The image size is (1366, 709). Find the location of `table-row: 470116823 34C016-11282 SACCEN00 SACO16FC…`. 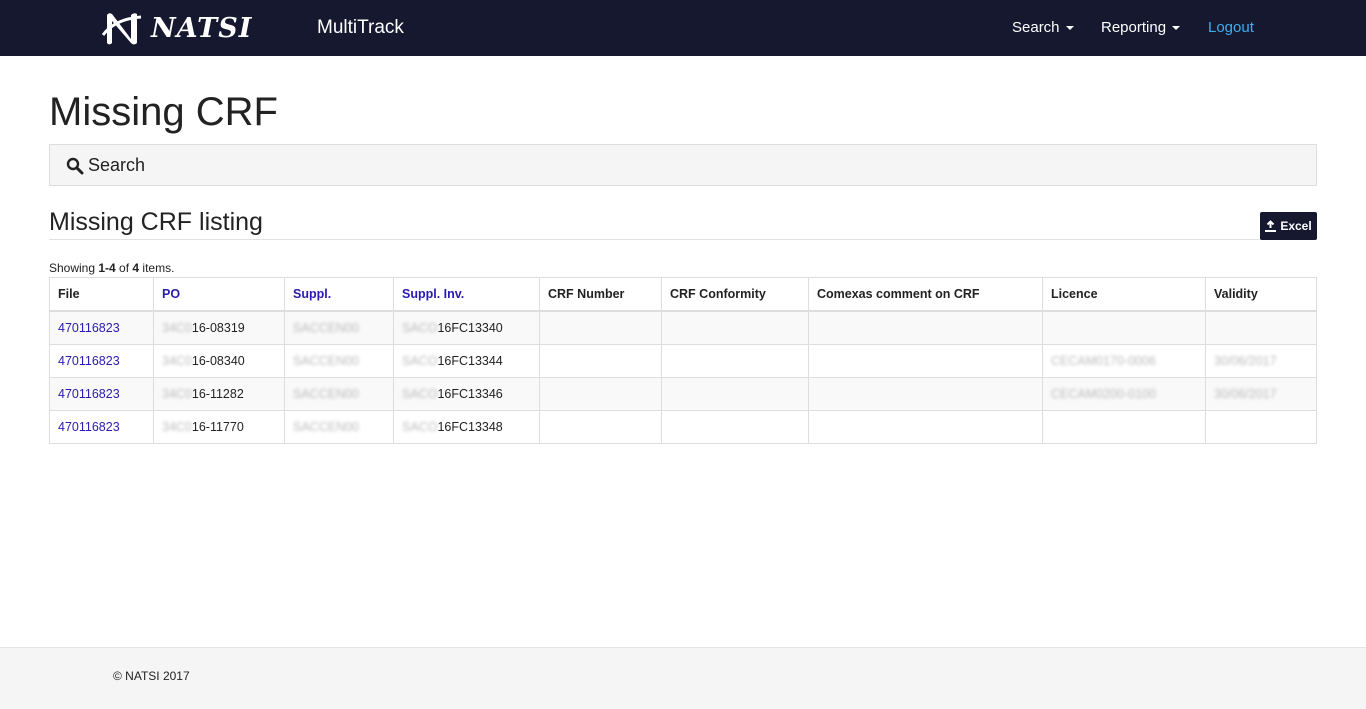

table-row: 470116823 34C016-11282 SACCEN00 SACO16FC… is located at coordinates (683, 394).